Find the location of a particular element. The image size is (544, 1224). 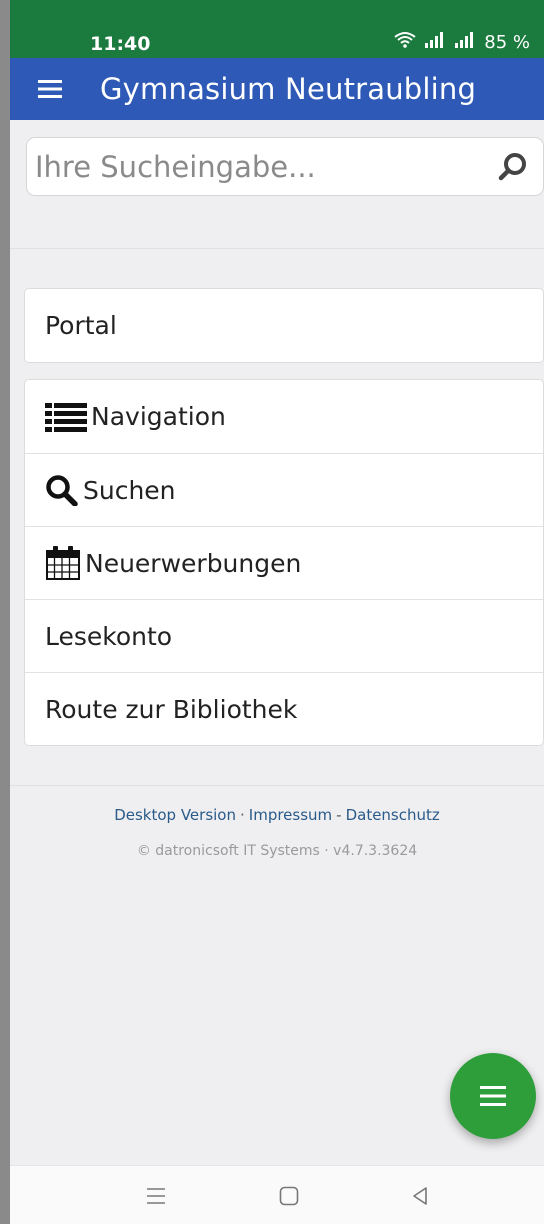

app-bar: Gymnasium Neutraubling is located at coordinates (277, 89).